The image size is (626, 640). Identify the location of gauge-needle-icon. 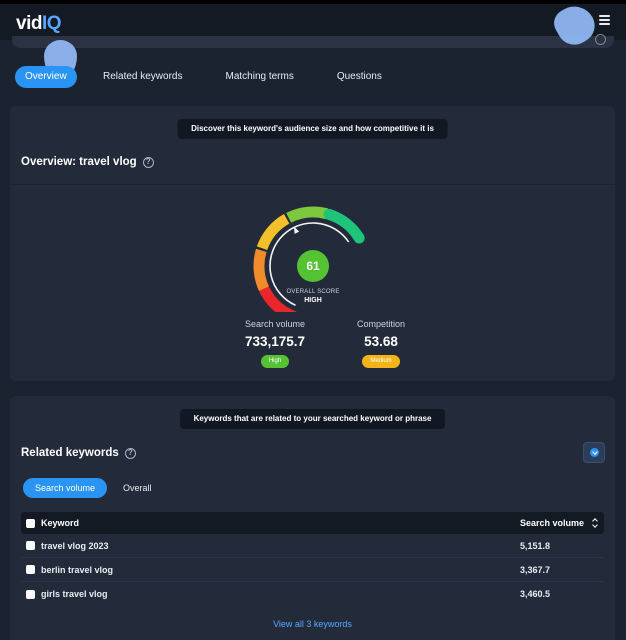
(296, 230).